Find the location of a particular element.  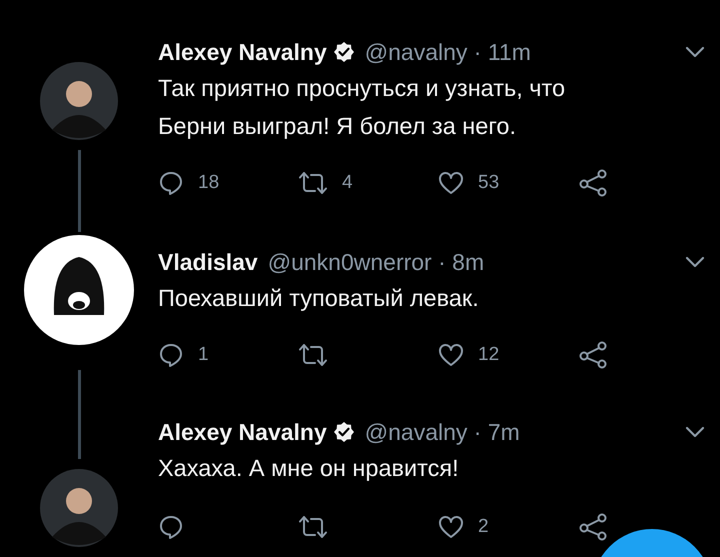

retweet-count: 4 is located at coordinates (347, 183).